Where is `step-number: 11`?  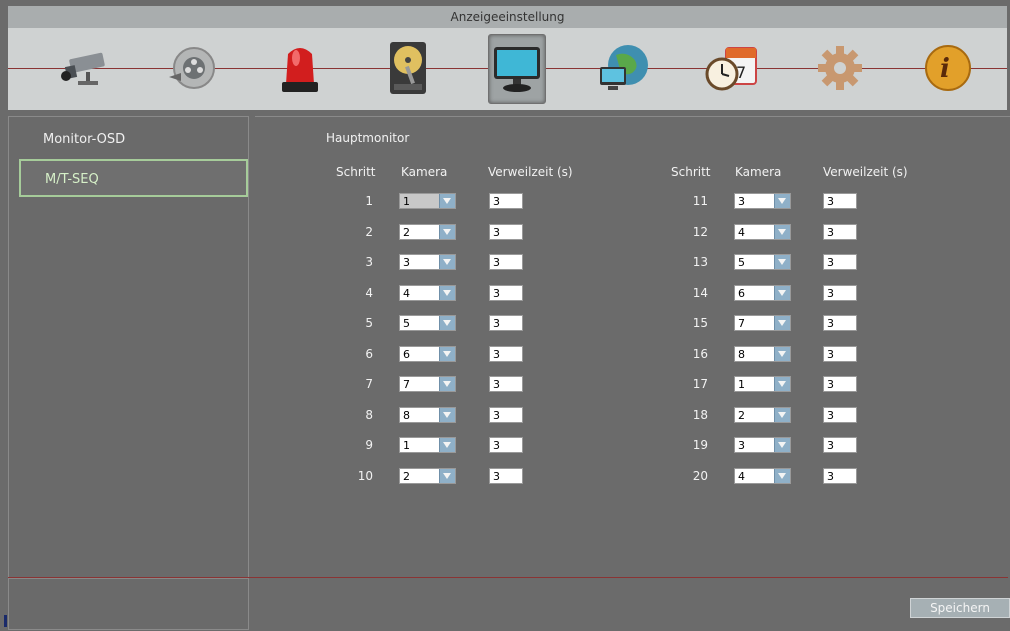
step-number: 11 is located at coordinates (700, 201).